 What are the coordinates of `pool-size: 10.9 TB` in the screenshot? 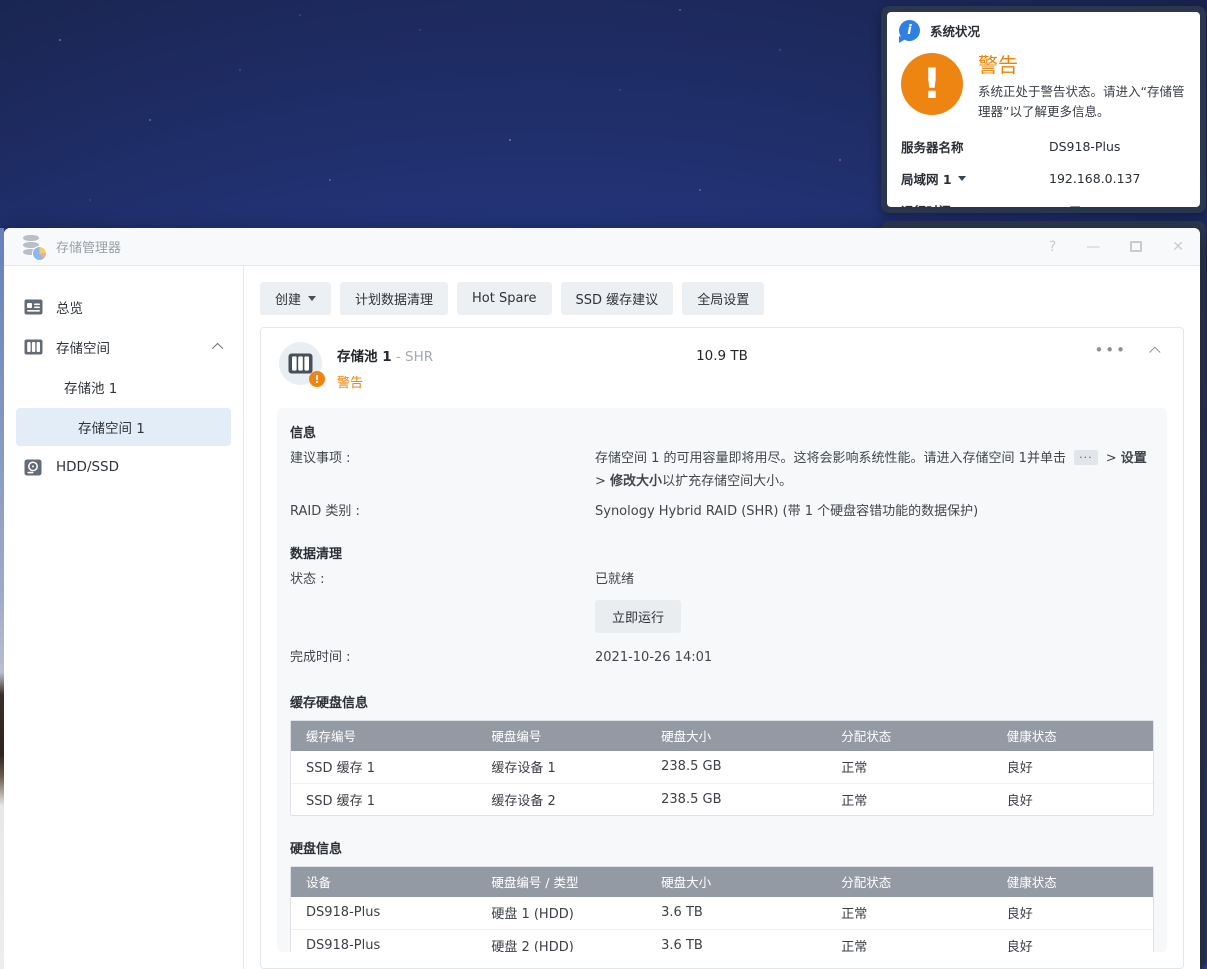 It's located at (722, 356).